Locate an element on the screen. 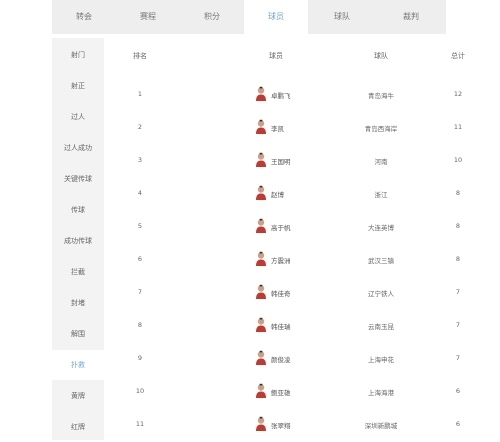 Image resolution: width=500 pixels, height=442 pixels. tab-referees: 裁判 is located at coordinates (411, 17).